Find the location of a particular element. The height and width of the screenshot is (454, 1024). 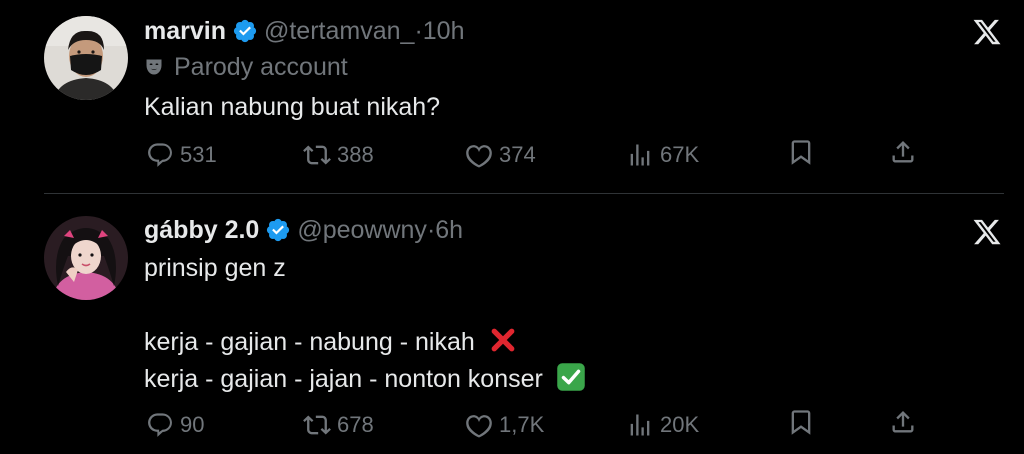

tweet-text-line-with-emoji: kerja - gajian - nabung - nikah is located at coordinates (331, 342).